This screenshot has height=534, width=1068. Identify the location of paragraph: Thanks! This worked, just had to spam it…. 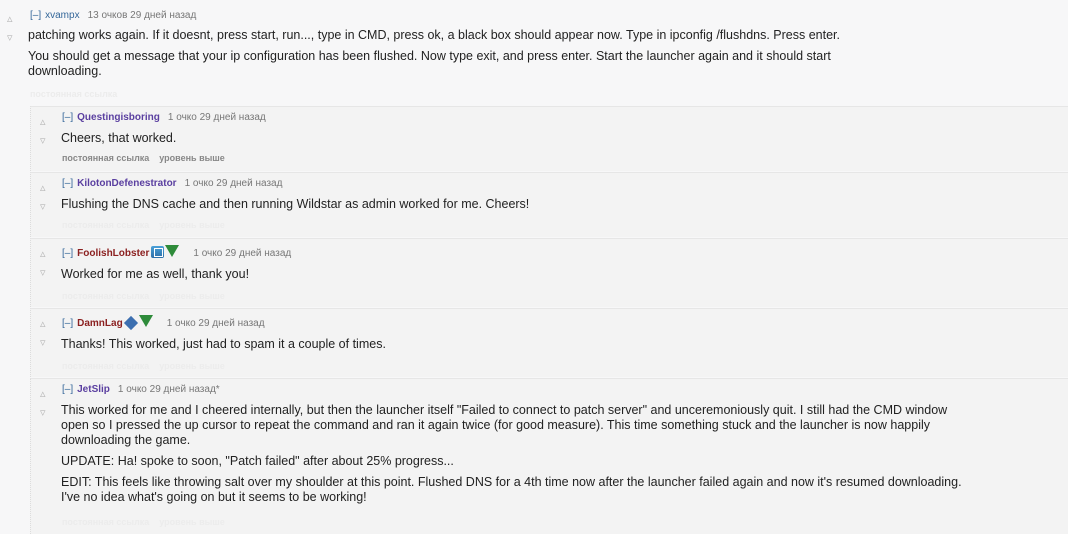
(223, 344).